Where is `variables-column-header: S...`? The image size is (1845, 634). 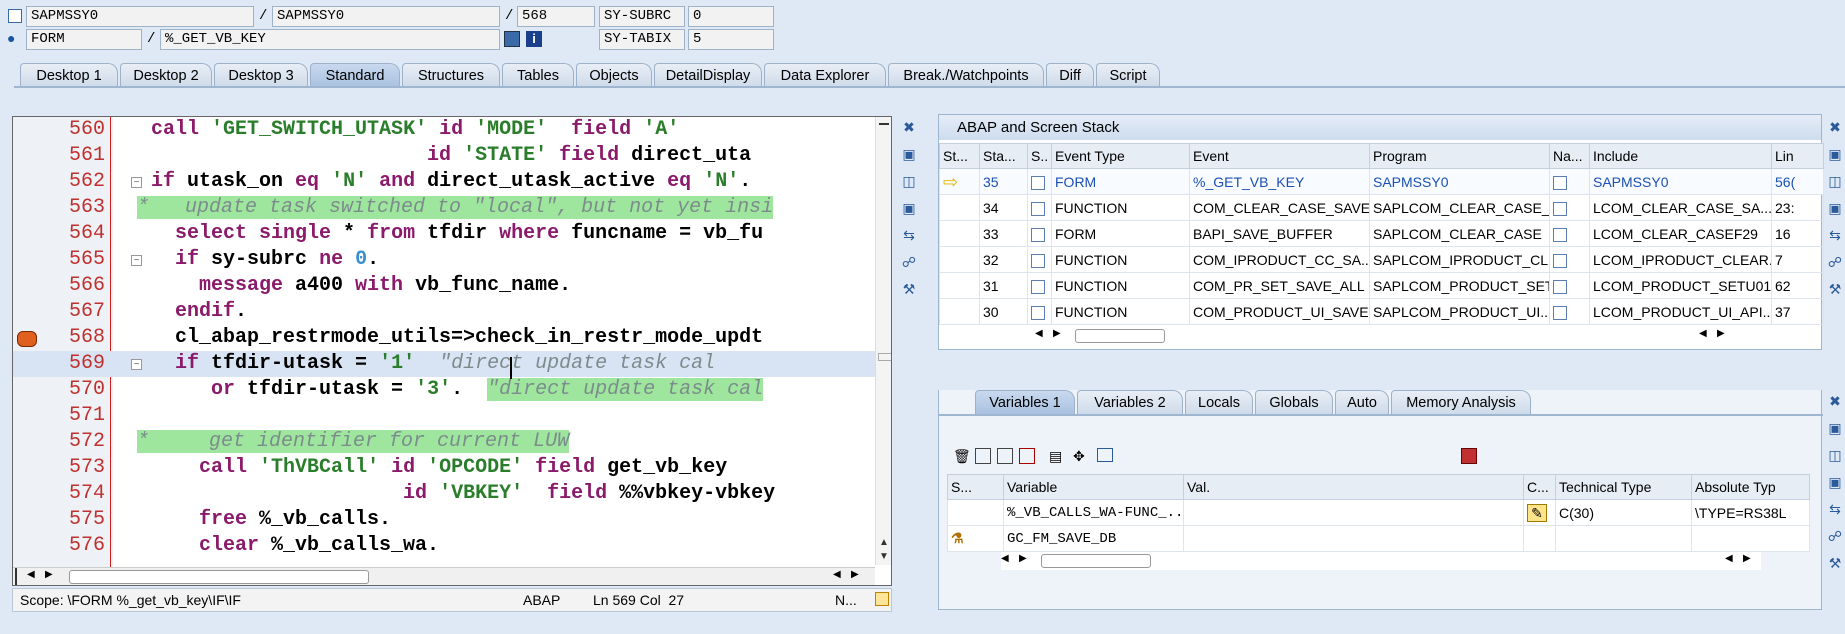
variables-column-header: S... is located at coordinates (975, 487).